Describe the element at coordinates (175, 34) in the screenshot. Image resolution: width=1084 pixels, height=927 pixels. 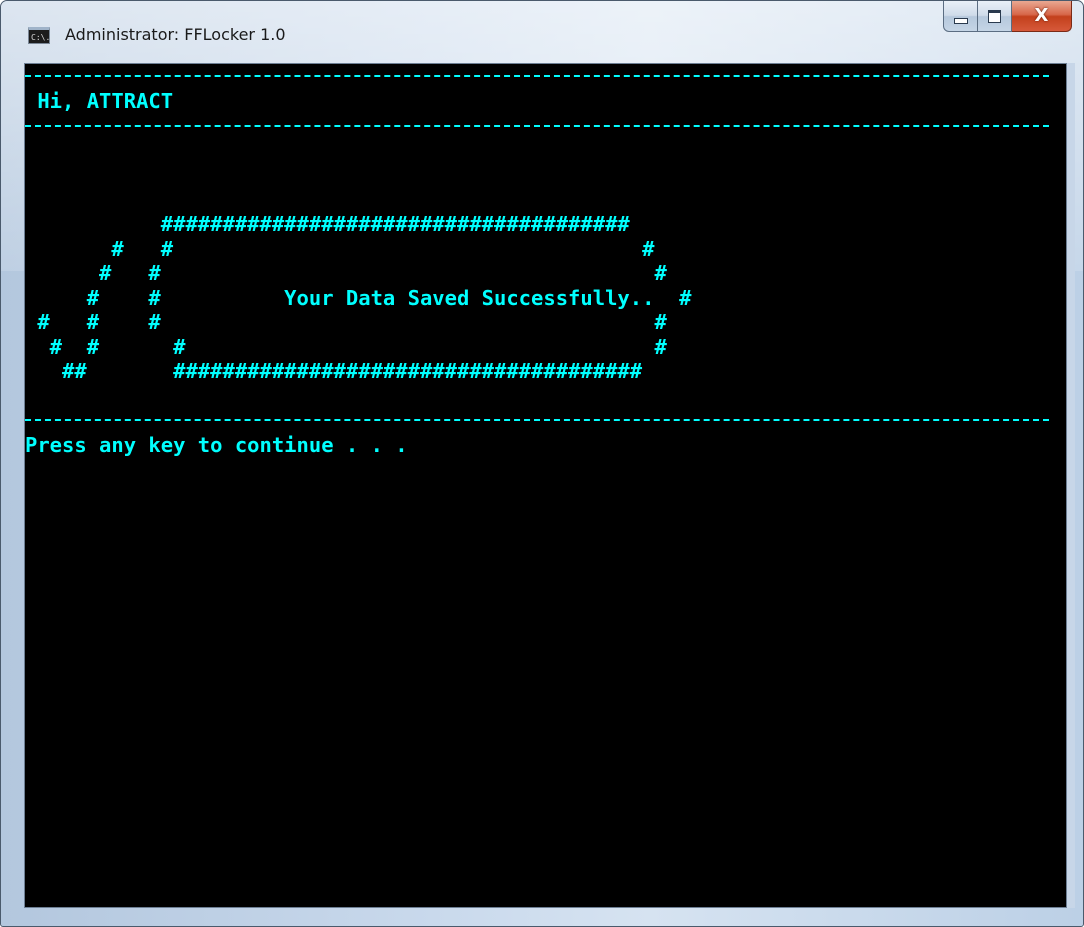
I see `window-title: Administrator: FFLocker 1.0` at that location.